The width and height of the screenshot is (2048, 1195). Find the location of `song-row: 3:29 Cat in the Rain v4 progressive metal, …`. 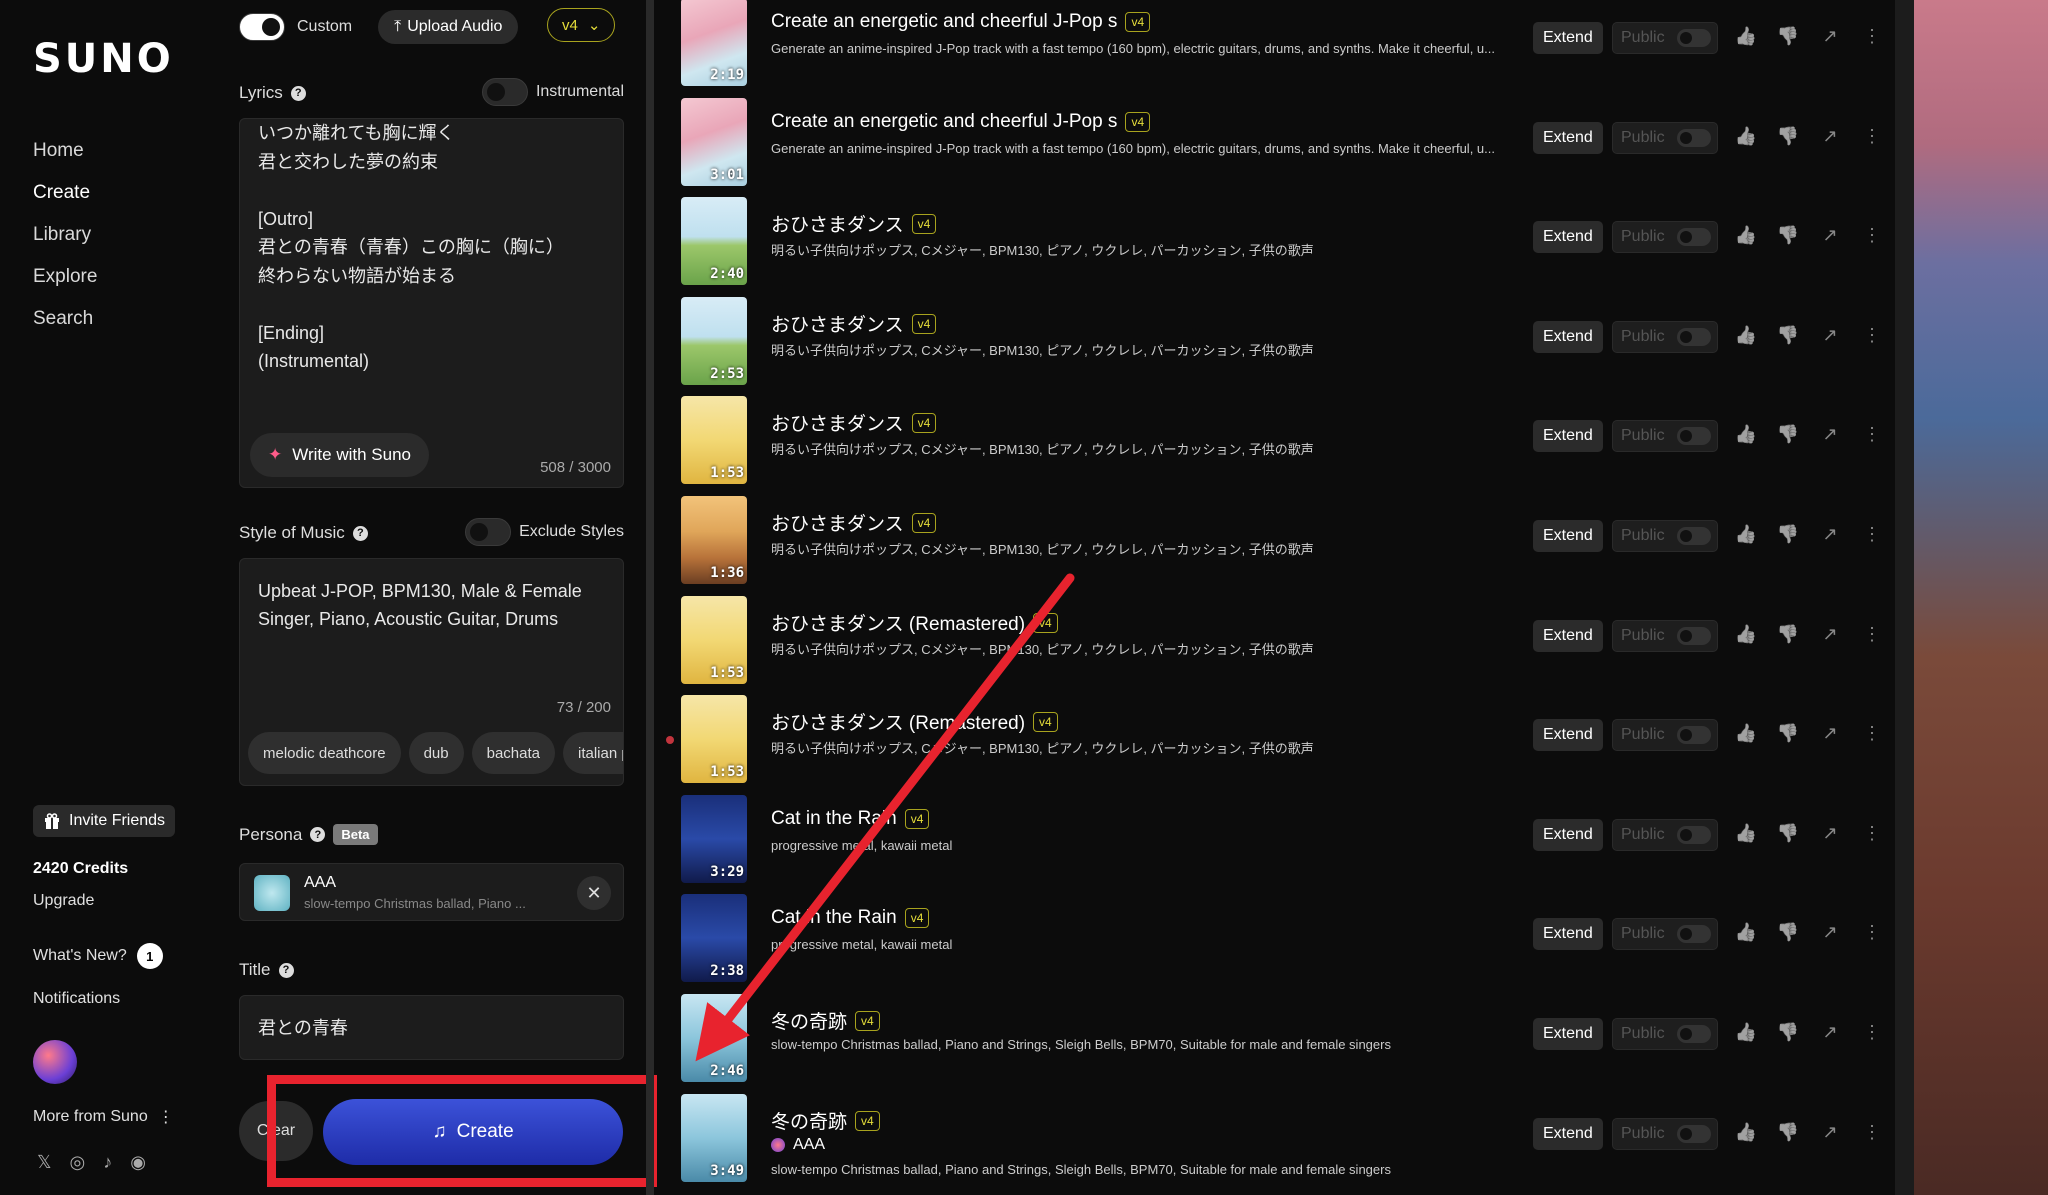

song-row: 3:29 Cat in the Rain v4 progressive metal, … is located at coordinates (1287, 839).